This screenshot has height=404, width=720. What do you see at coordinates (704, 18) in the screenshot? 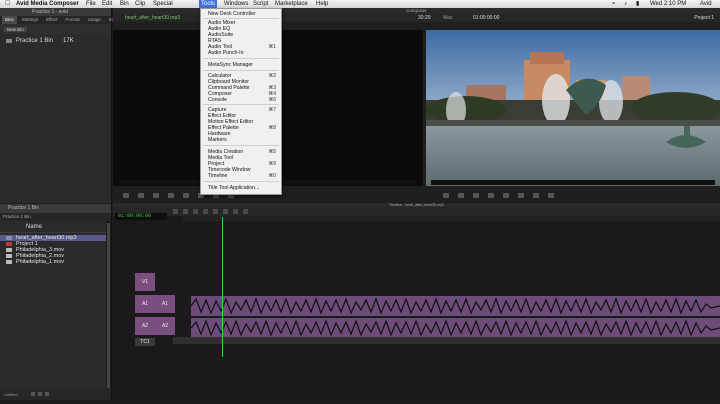
I see `sequence-name: Project 1` at bounding box center [704, 18].